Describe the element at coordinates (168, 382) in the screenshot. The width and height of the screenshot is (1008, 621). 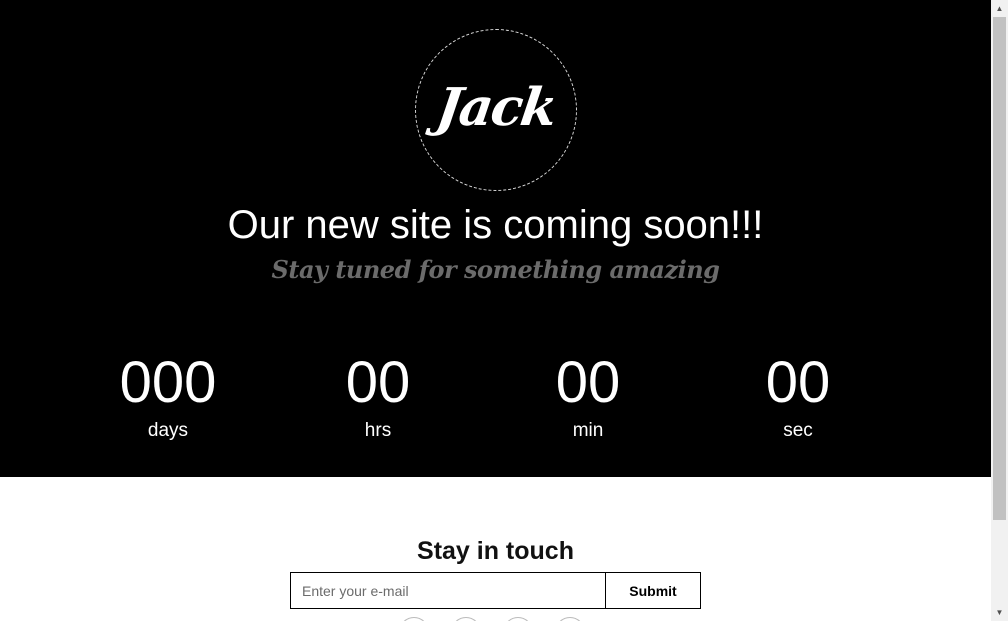
I see `countdown-days-value: 000` at that location.